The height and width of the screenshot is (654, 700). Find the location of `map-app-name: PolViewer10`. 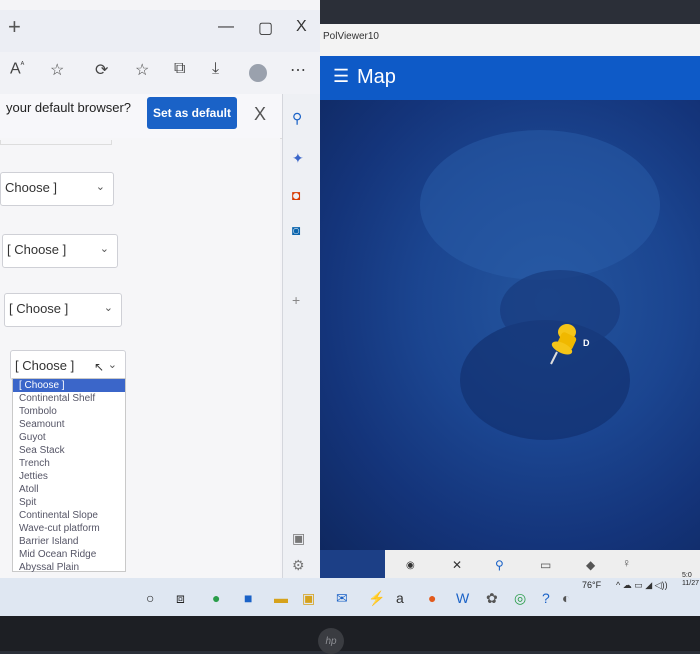

map-app-name: PolViewer10 is located at coordinates (351, 36).